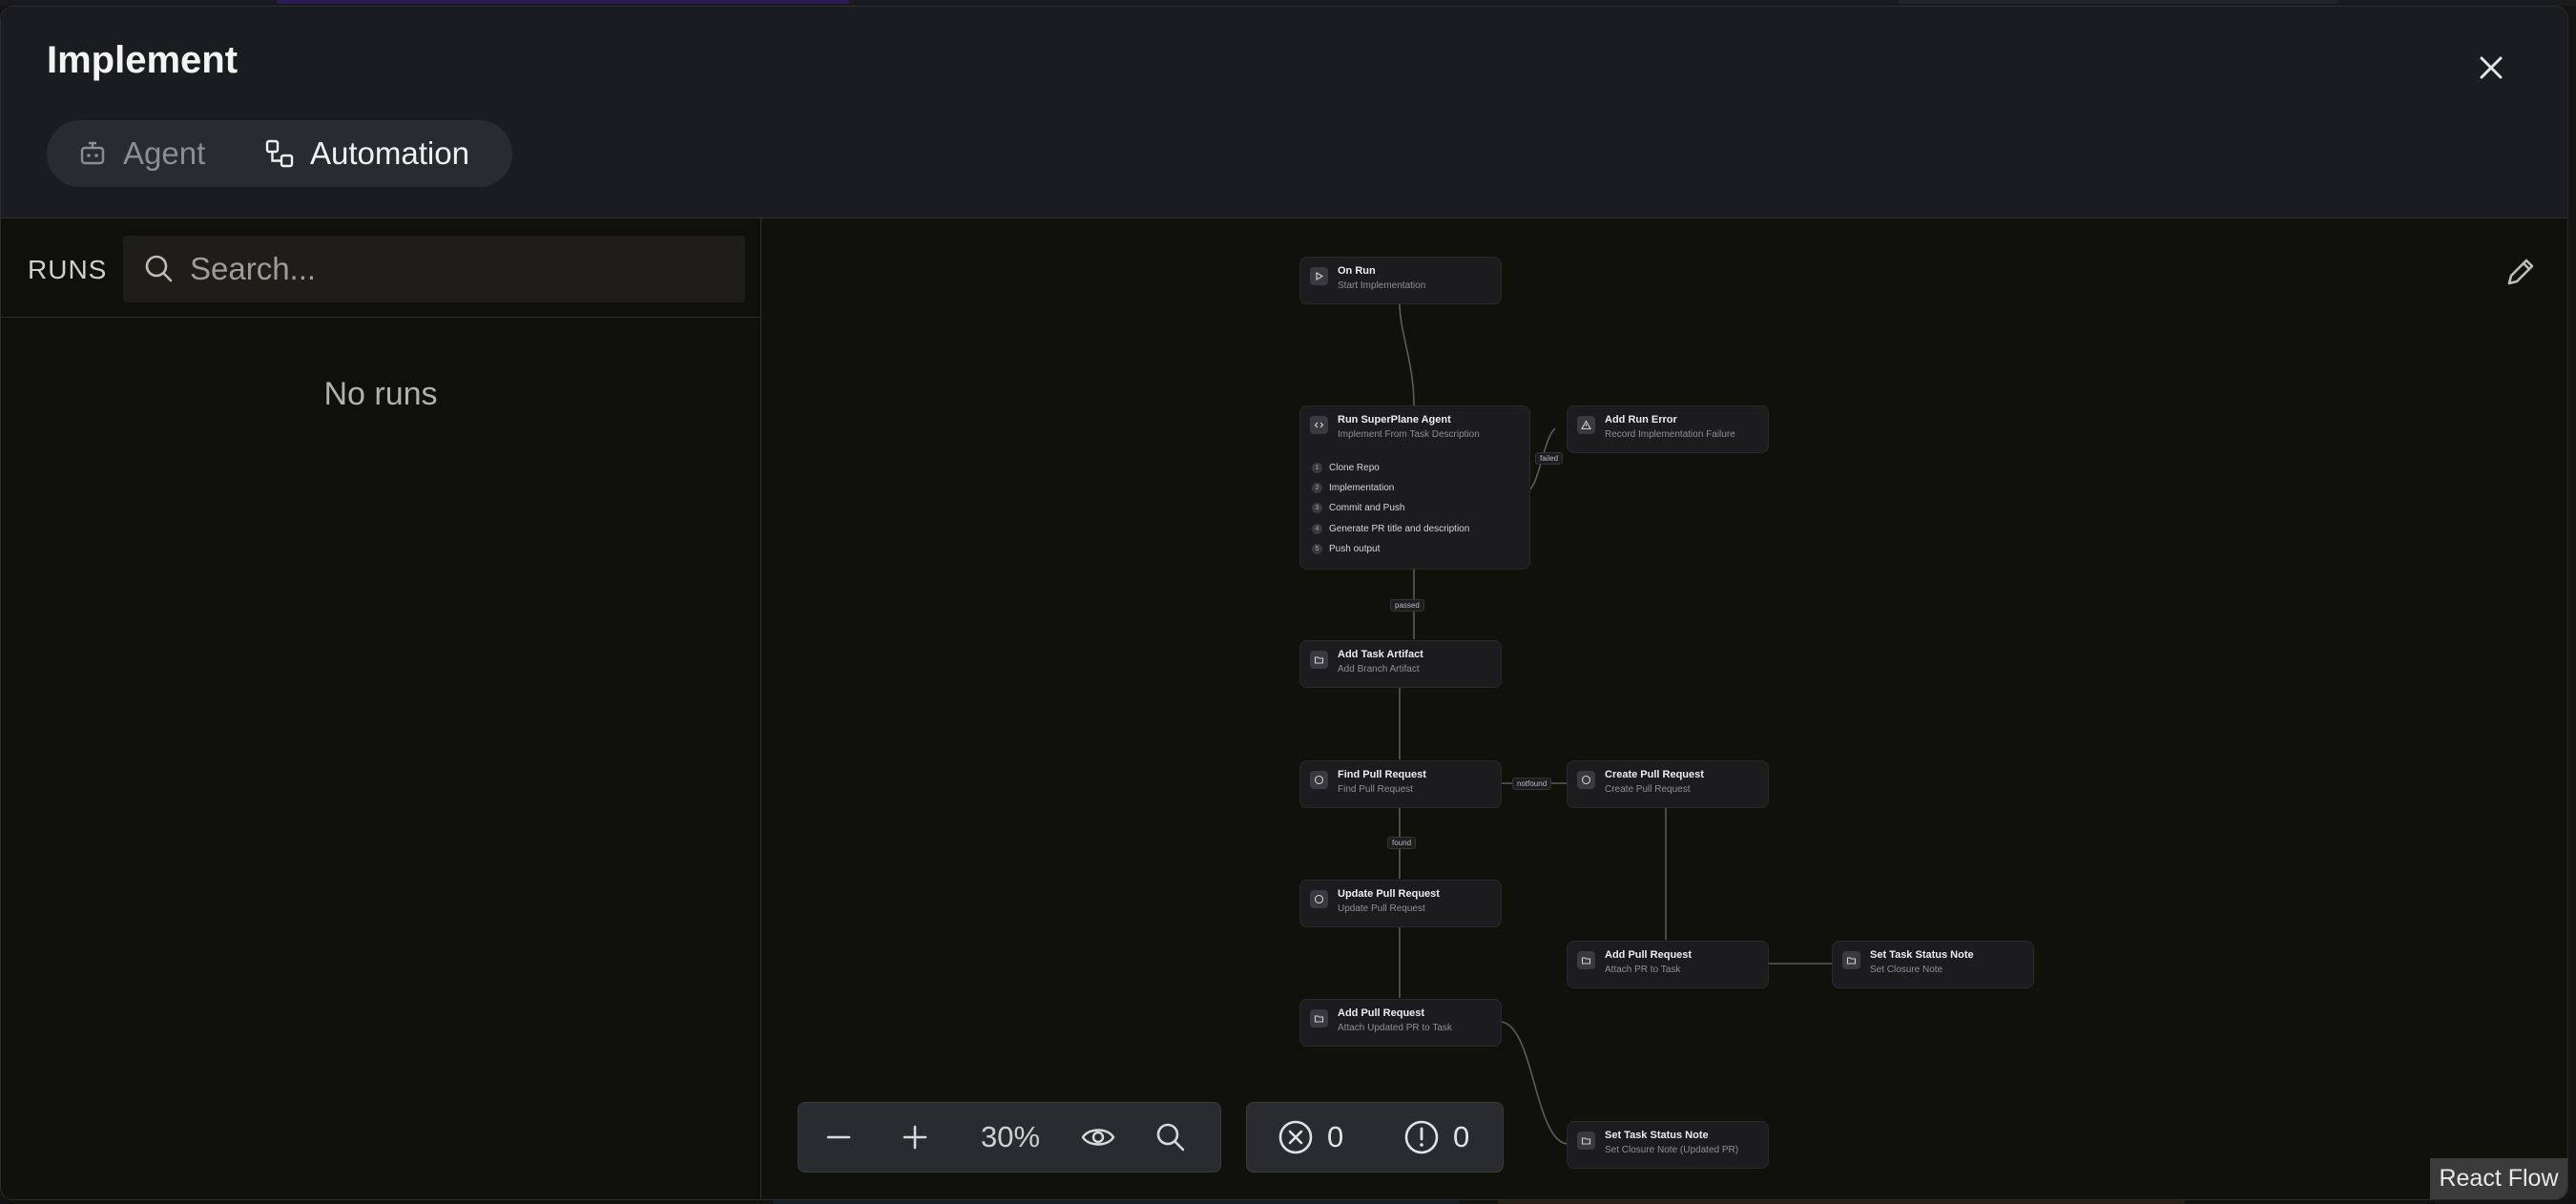 Image resolution: width=2576 pixels, height=1204 pixels. I want to click on tab-agent: Agent, so click(141, 153).